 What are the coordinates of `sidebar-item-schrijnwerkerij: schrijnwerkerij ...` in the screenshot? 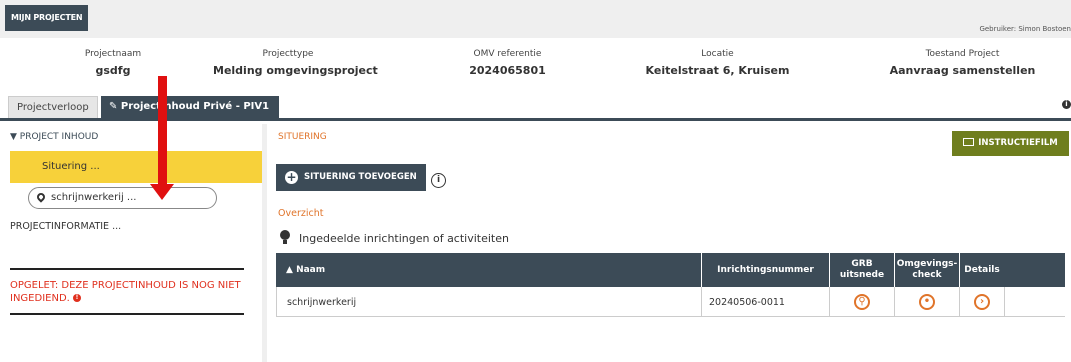 It's located at (122, 198).